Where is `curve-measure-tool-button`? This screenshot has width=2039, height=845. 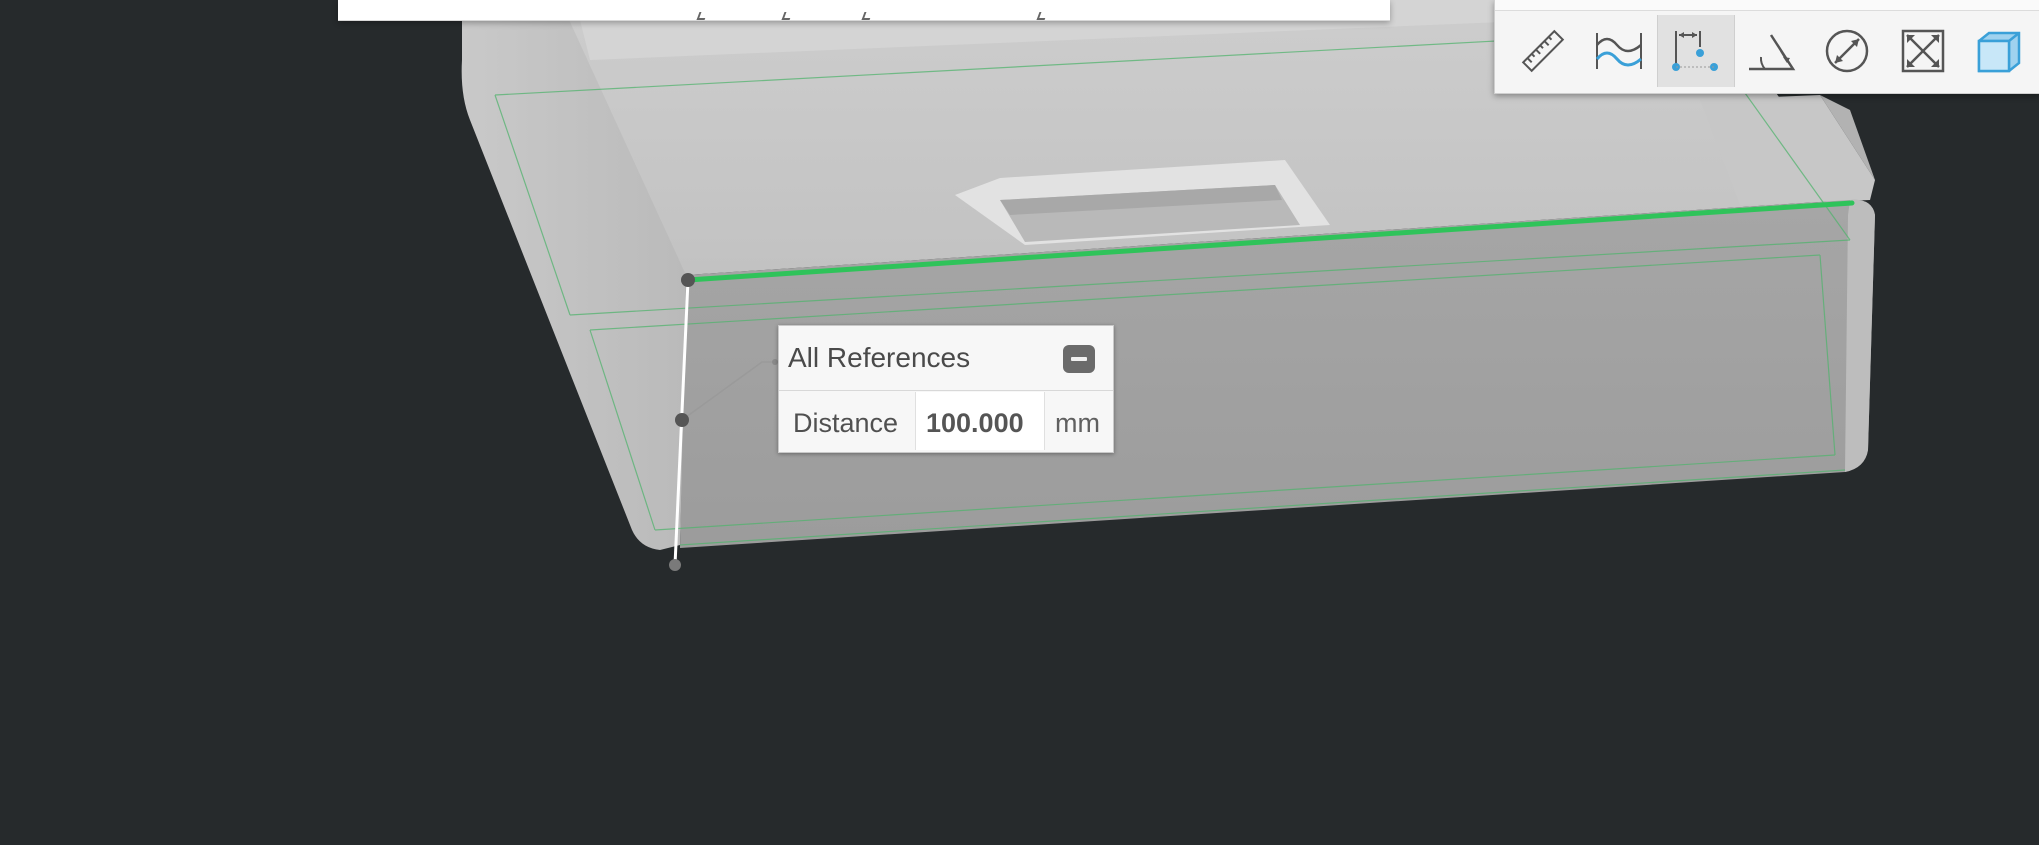 curve-measure-tool-button is located at coordinates (1619, 51).